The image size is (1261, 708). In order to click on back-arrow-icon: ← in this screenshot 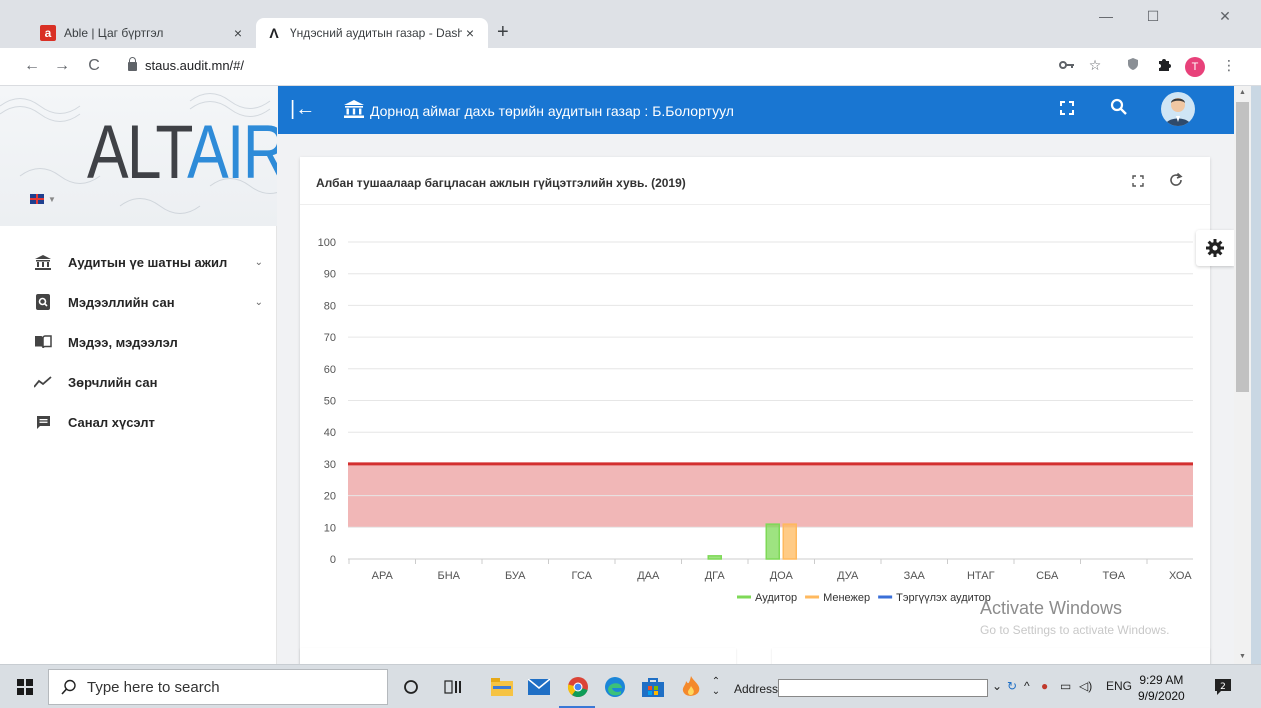, I will do `click(32, 66)`.